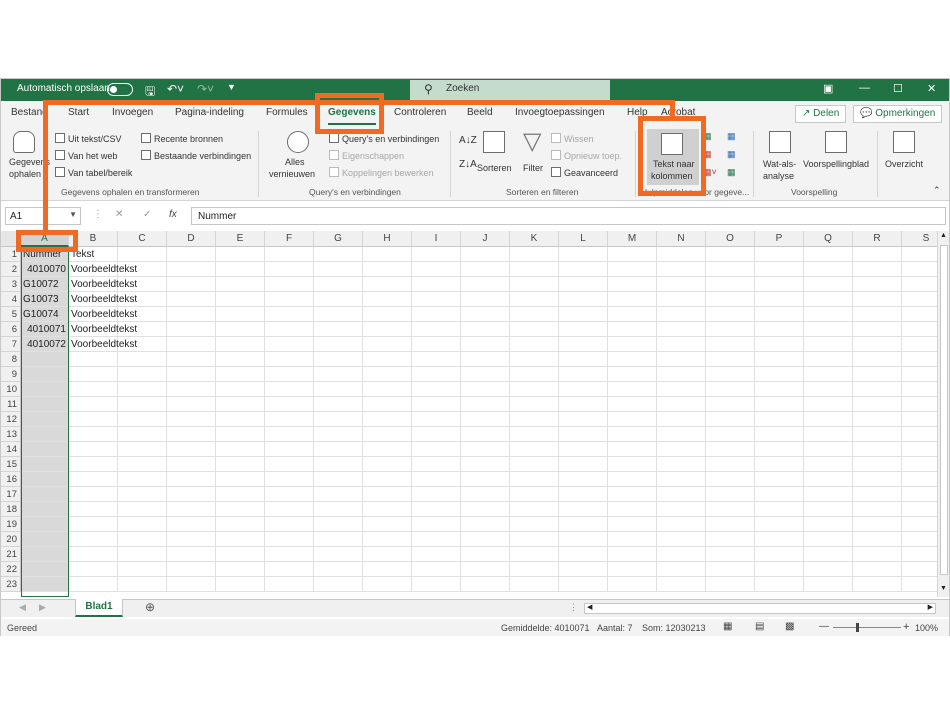 The width and height of the screenshot is (950, 713). I want to click on cell-i12, so click(436, 419).